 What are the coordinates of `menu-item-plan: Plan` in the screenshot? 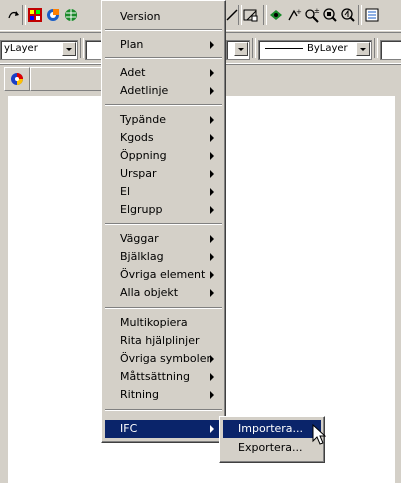 It's located at (163, 45).